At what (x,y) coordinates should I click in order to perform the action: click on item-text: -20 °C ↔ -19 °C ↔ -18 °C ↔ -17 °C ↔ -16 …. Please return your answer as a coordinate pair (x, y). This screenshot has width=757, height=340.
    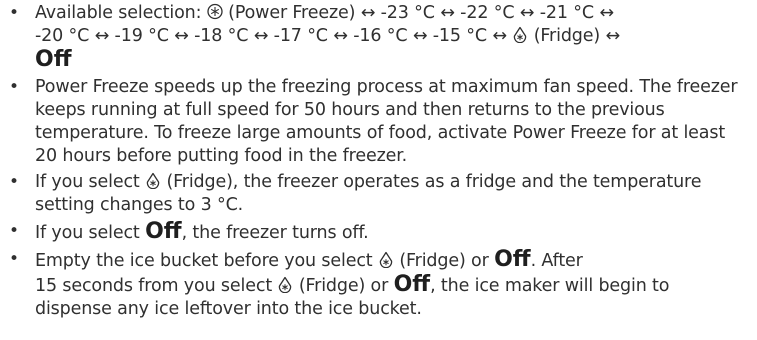
    Looking at the image, I should click on (274, 36).